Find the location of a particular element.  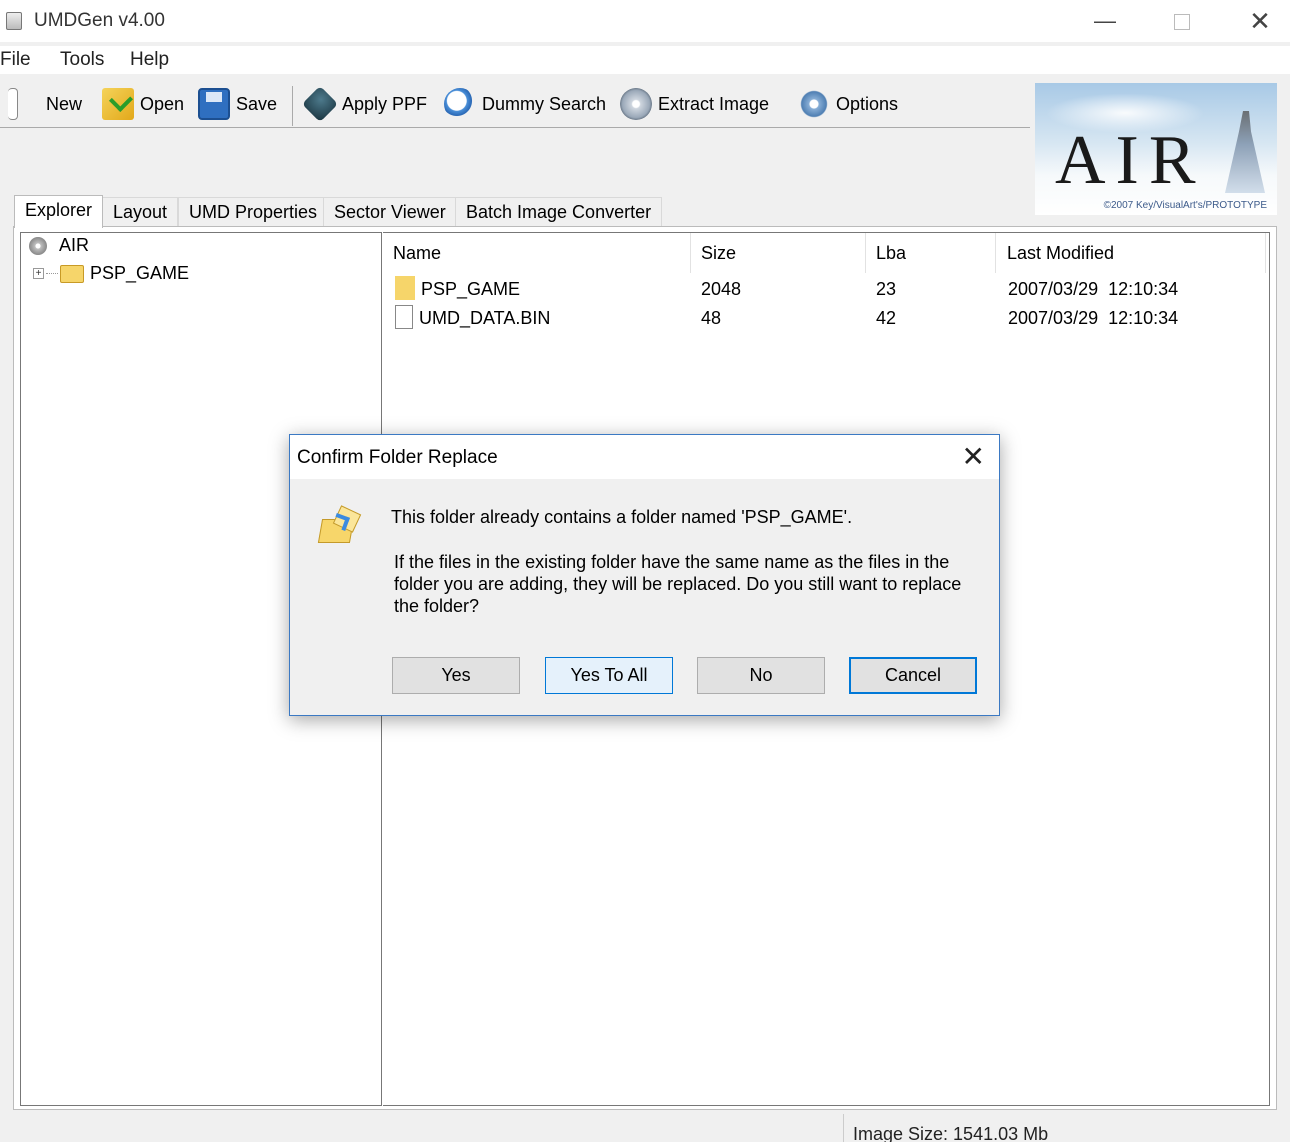

row-size: 48 is located at coordinates (711, 318).